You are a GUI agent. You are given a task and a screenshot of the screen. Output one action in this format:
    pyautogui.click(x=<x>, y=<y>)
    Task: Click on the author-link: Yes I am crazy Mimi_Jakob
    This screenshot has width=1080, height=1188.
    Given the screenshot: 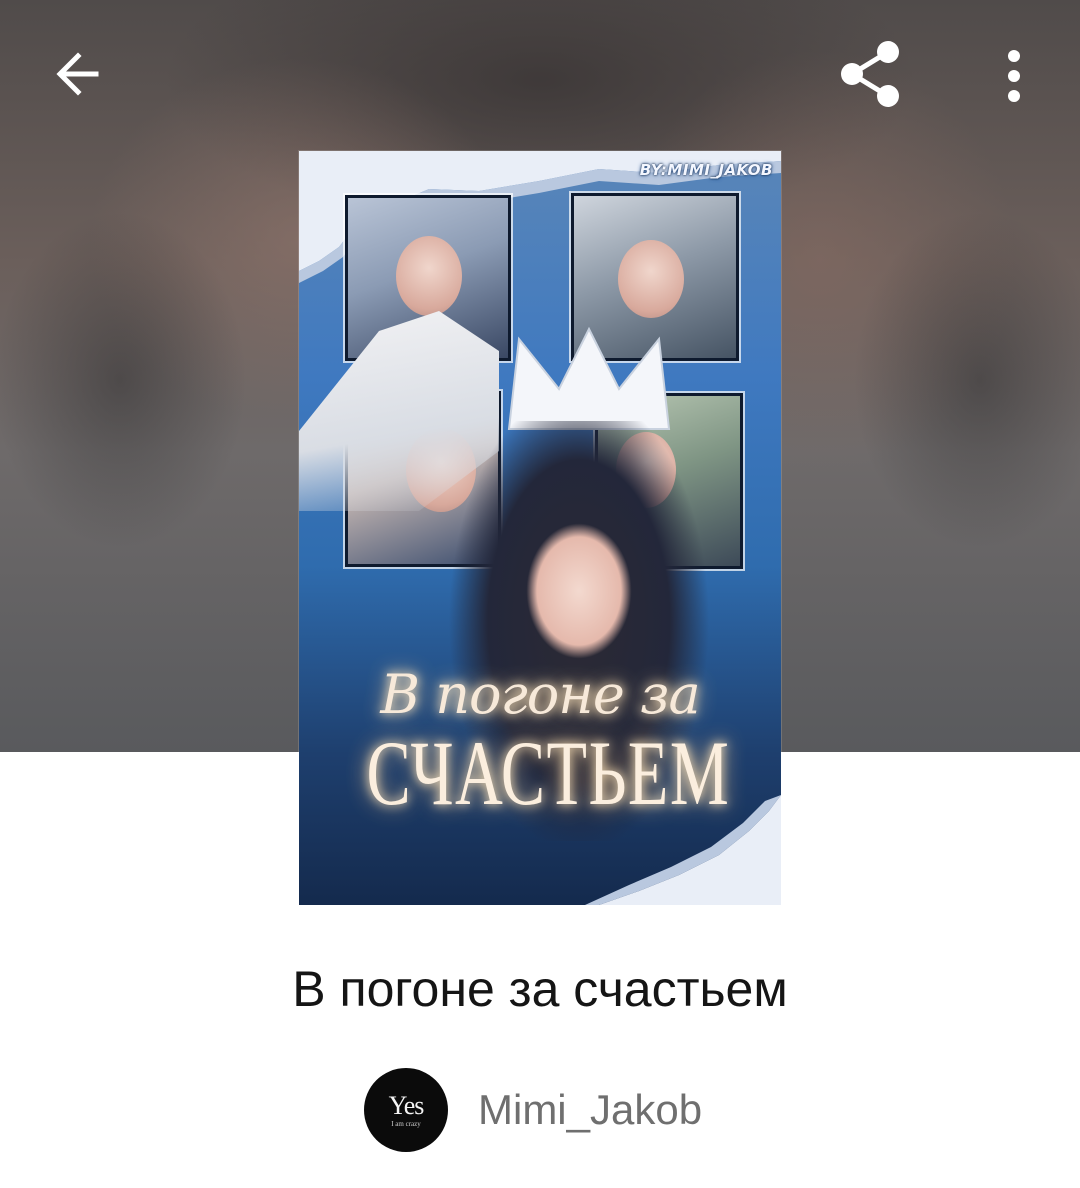 What is the action you would take?
    pyautogui.click(x=533, y=1110)
    